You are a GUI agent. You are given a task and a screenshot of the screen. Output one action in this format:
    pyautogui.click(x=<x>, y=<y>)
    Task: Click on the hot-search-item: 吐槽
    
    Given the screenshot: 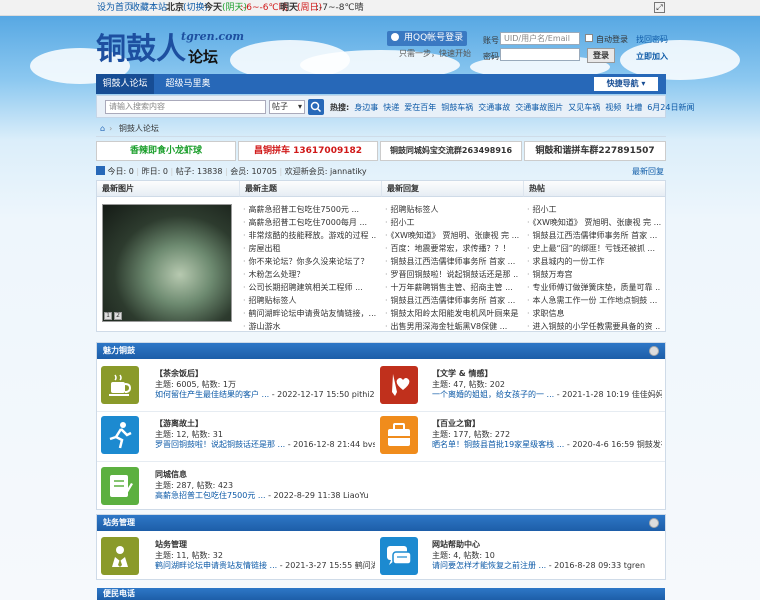 What is the action you would take?
    pyautogui.click(x=634, y=107)
    